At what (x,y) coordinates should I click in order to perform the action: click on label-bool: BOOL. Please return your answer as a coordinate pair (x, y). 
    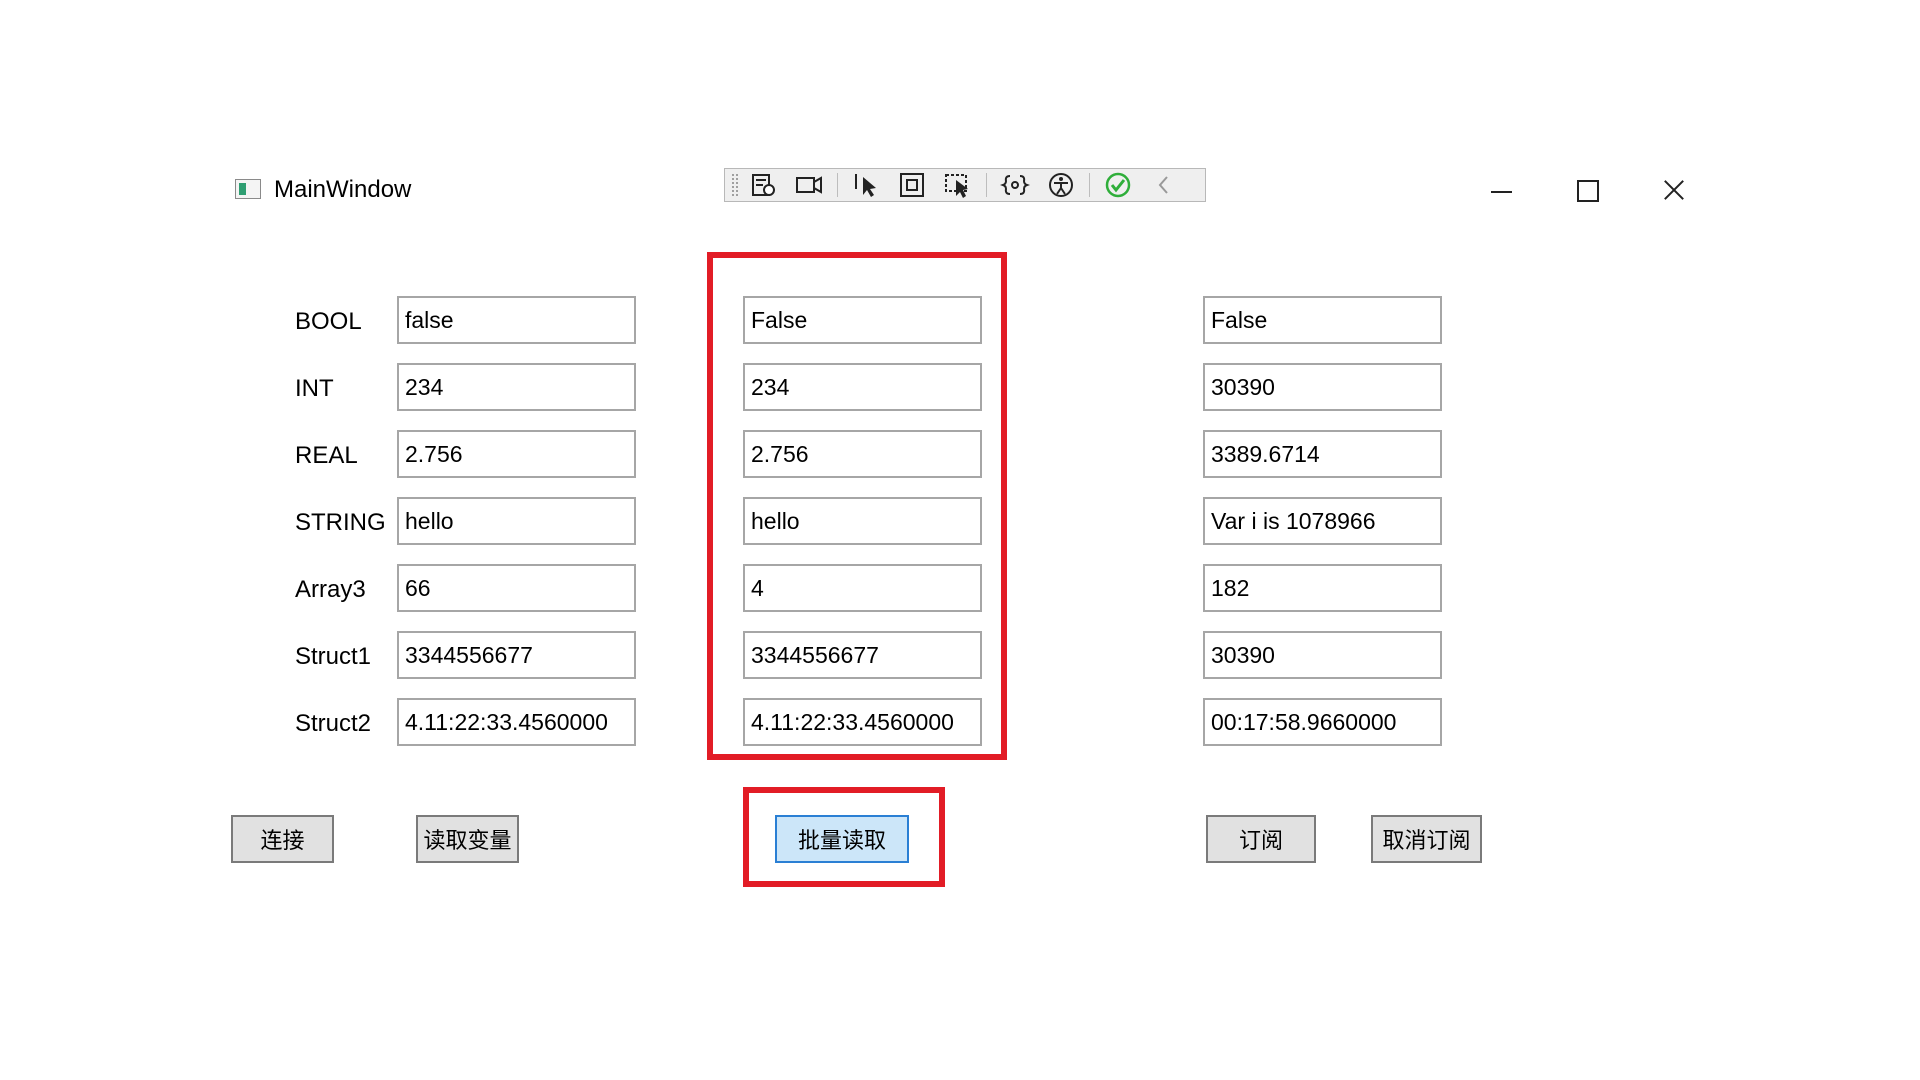
    Looking at the image, I should click on (328, 321).